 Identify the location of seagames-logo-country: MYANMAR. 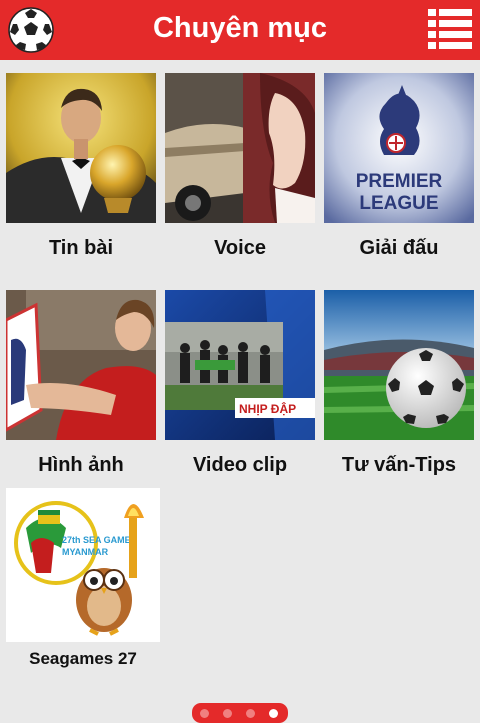
(85, 552).